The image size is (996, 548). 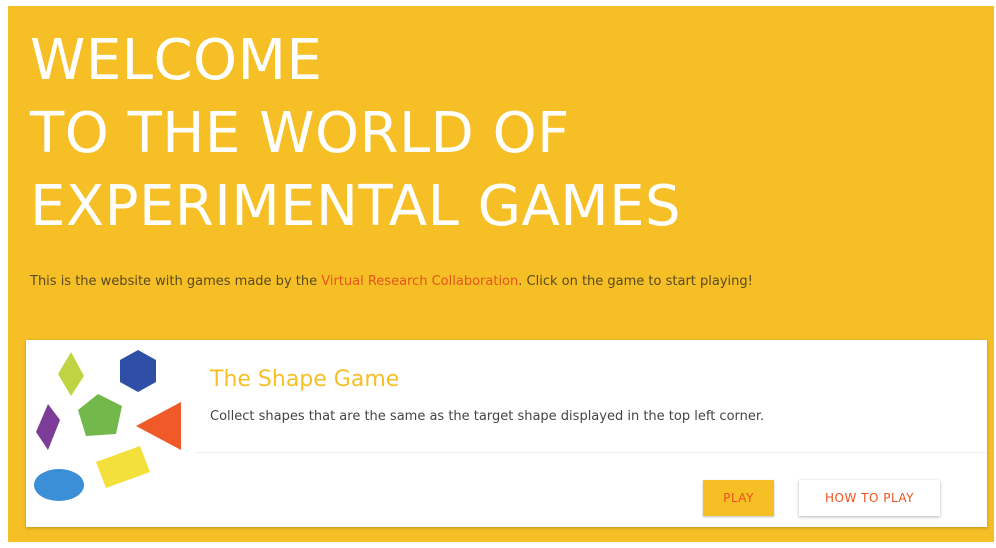 What do you see at coordinates (48, 427) in the screenshot?
I see `purple-rhombus-shape` at bounding box center [48, 427].